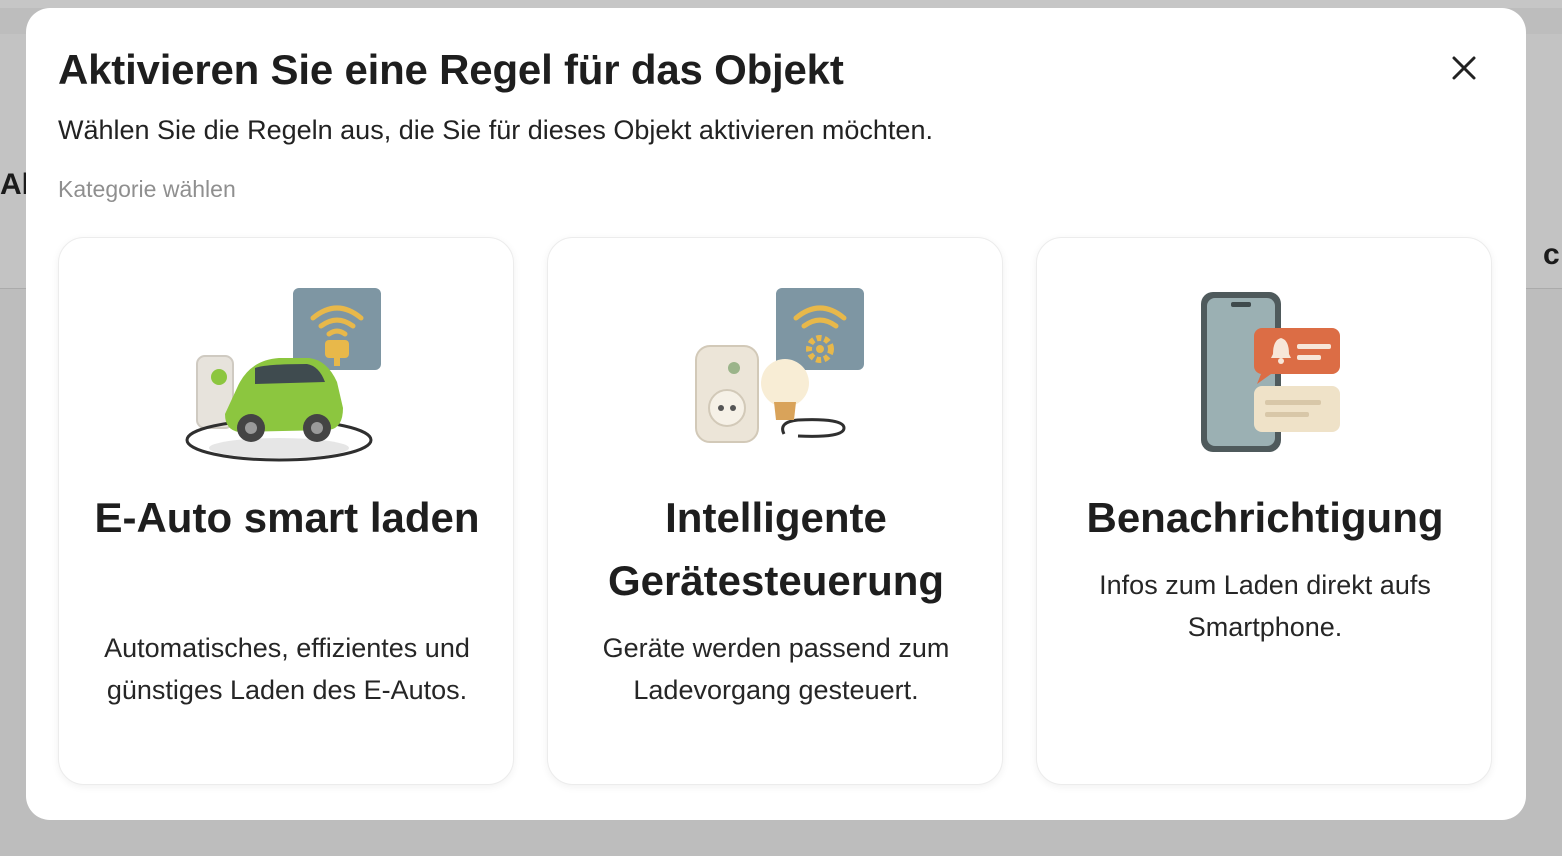  I want to click on card-title: E-Auto smart laden, so click(287, 517).